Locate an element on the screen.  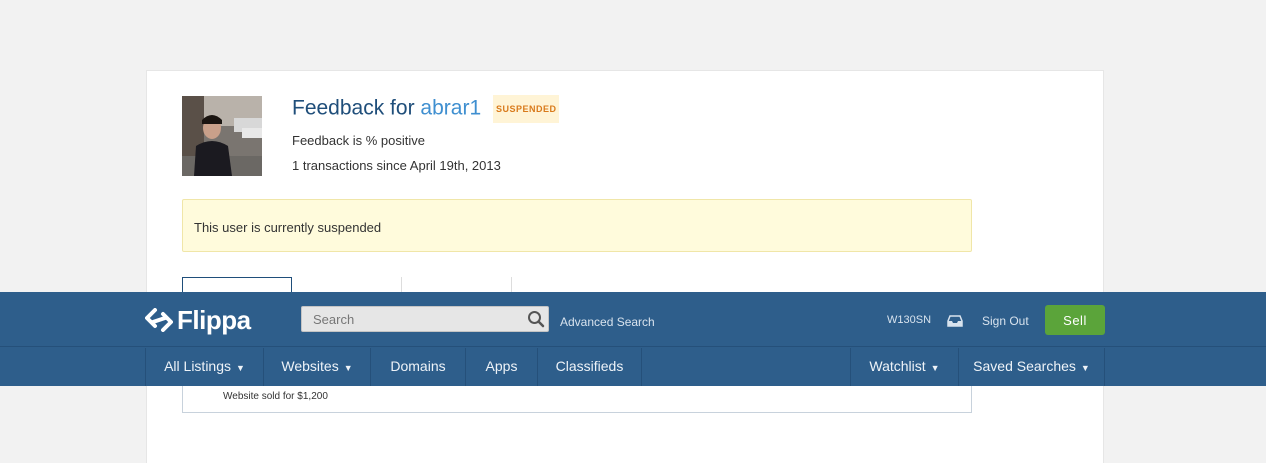
nav-label: Saved Searches is located at coordinates (1024, 366).